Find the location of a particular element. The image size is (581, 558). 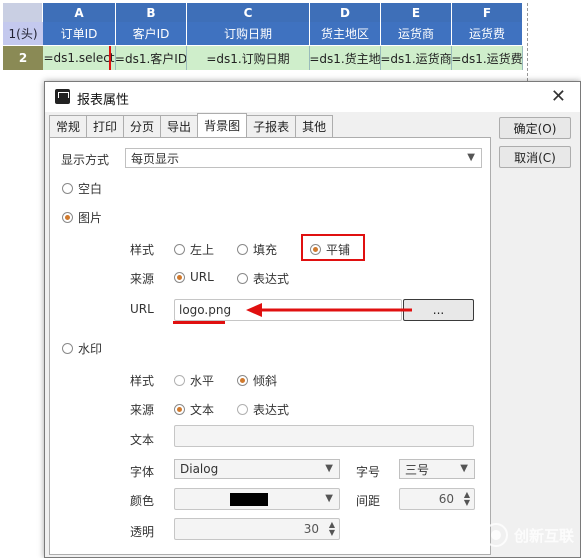

row-header-1: 1(头) is located at coordinates (23, 34).